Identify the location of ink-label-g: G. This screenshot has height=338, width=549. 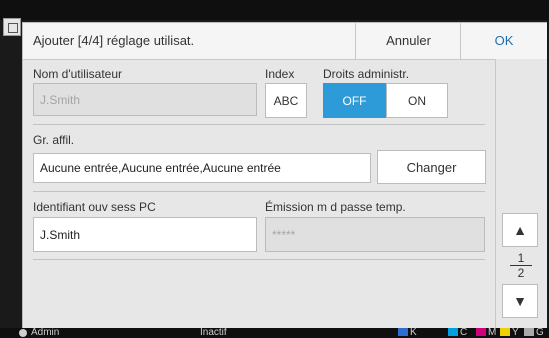
(540, 333).